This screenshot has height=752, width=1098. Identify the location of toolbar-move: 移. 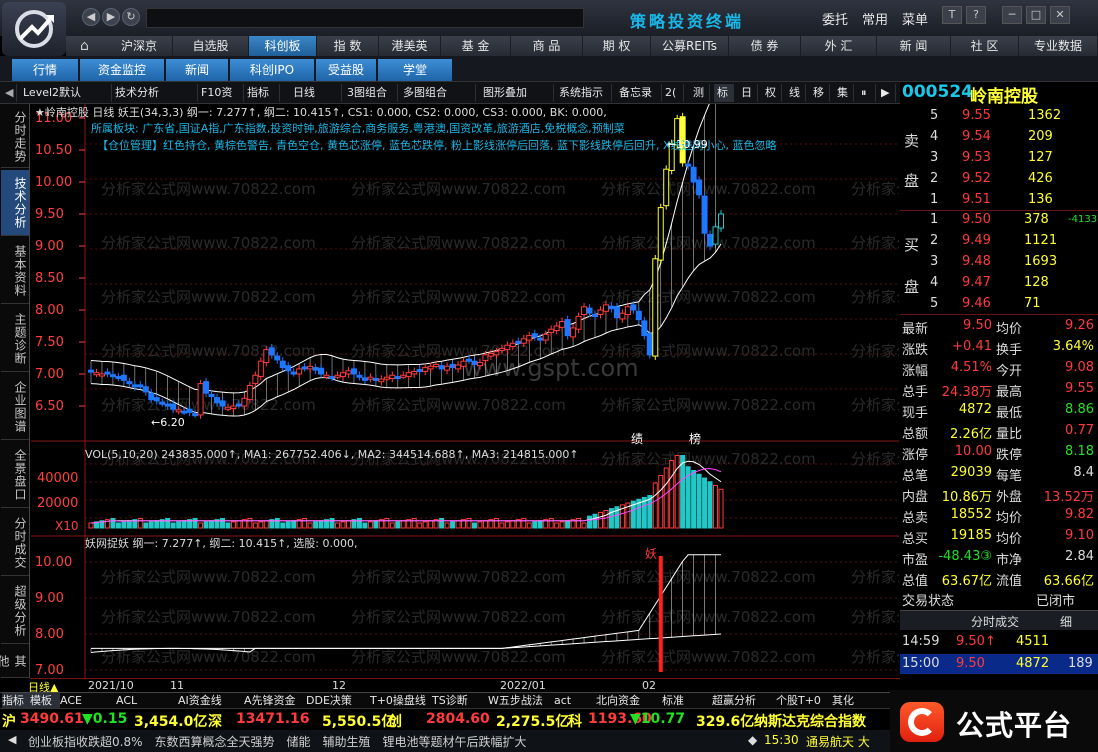
(820, 93).